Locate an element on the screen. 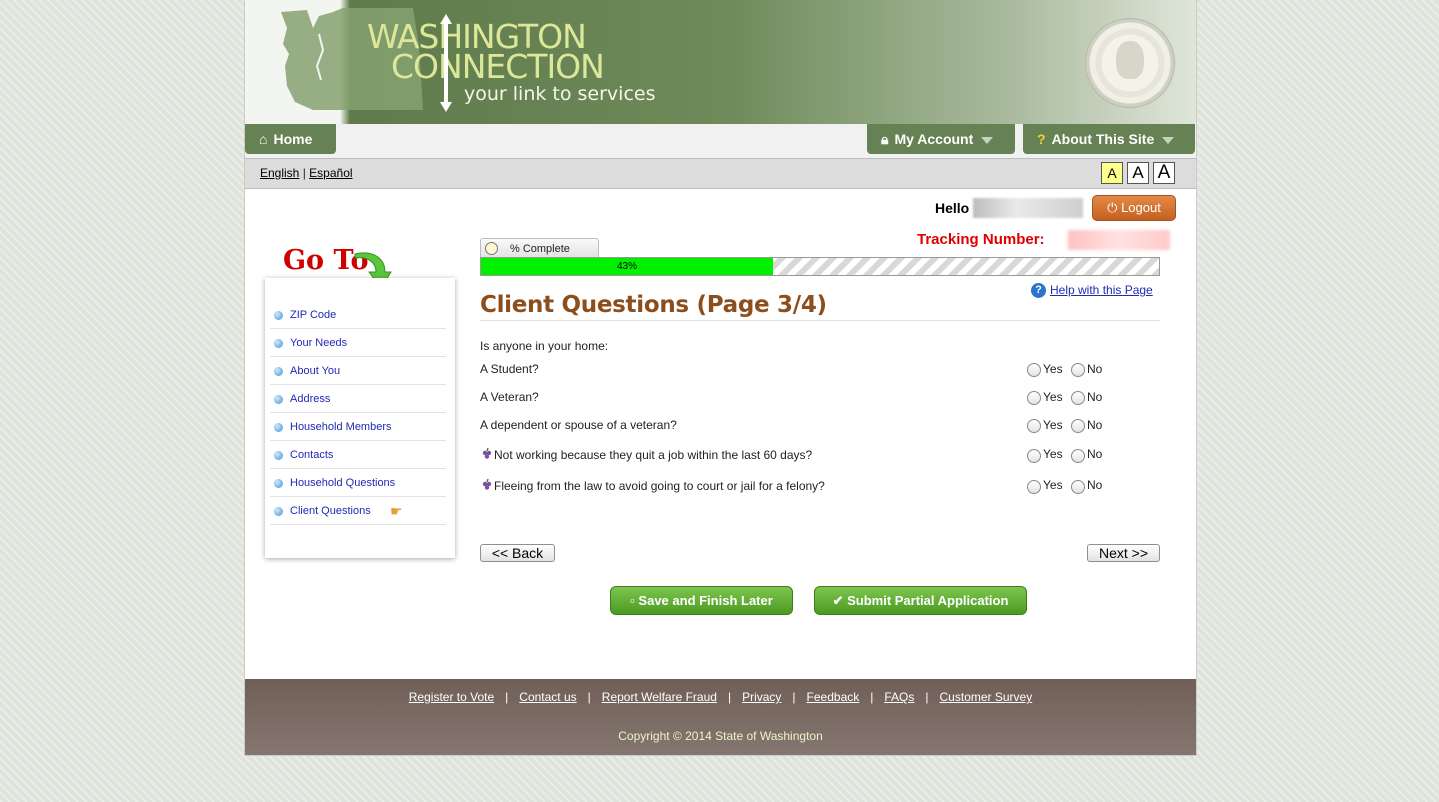 The image size is (1439, 802). nav-home-tab: ⌂ Home is located at coordinates (290, 139).